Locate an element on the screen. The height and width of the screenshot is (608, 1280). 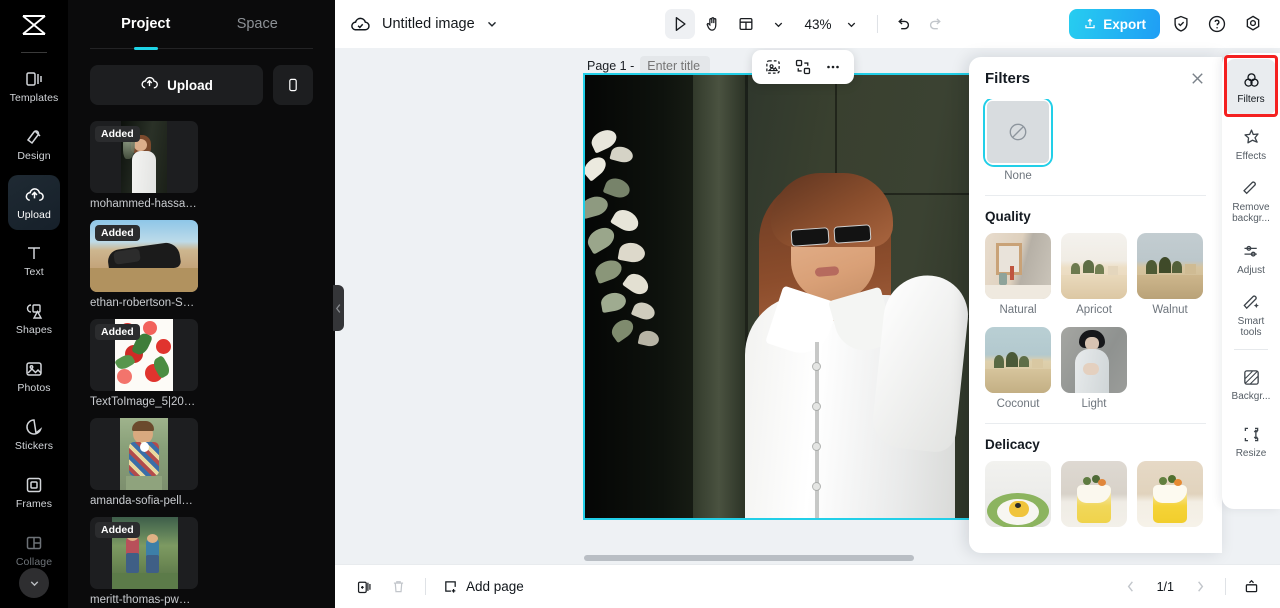
tool-effects: Effects is located at coordinates (1251, 144).